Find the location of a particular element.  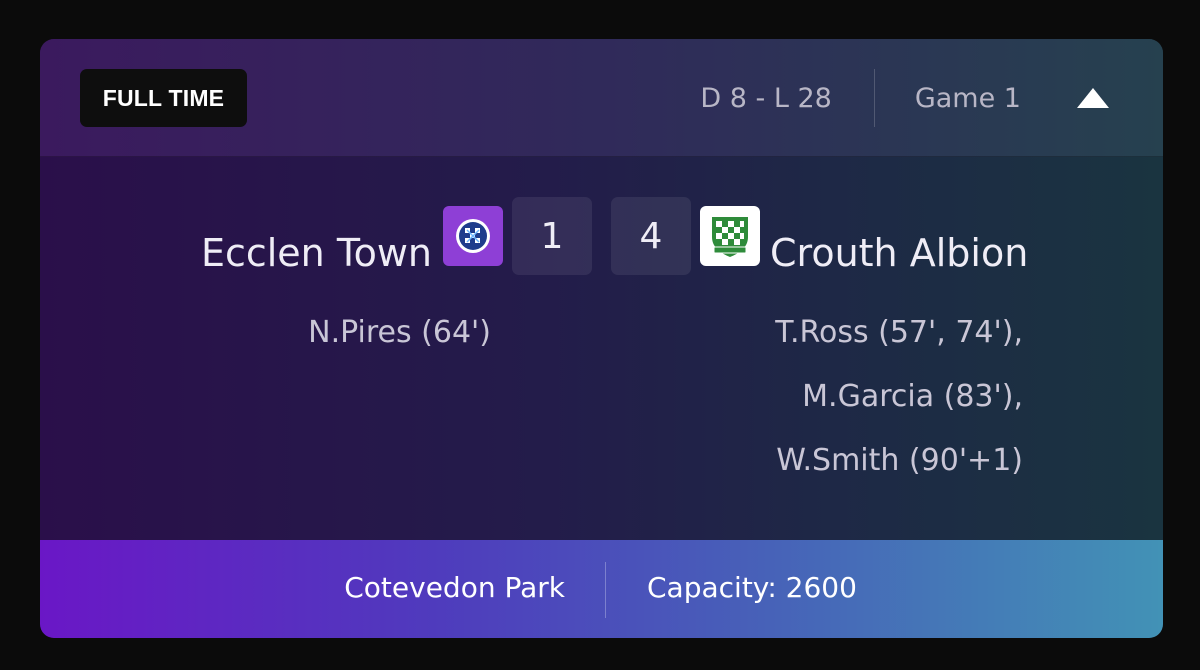

scorer-item: M.Garcia (83'), is located at coordinates (912, 396).